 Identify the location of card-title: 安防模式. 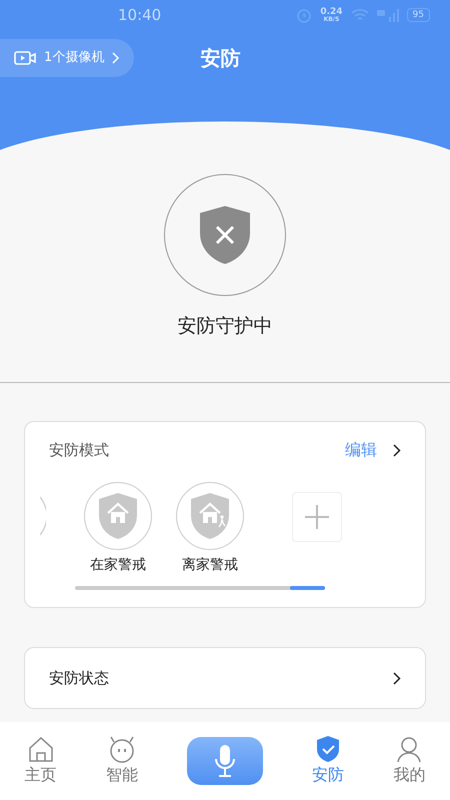
(79, 450).